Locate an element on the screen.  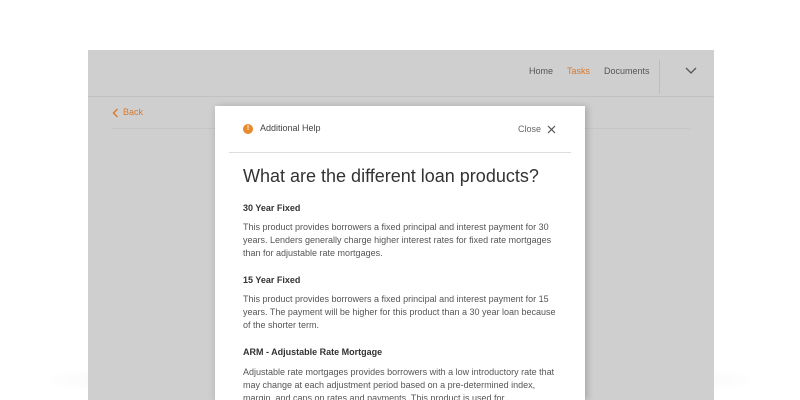
dialog-header-divider is located at coordinates (400, 152).